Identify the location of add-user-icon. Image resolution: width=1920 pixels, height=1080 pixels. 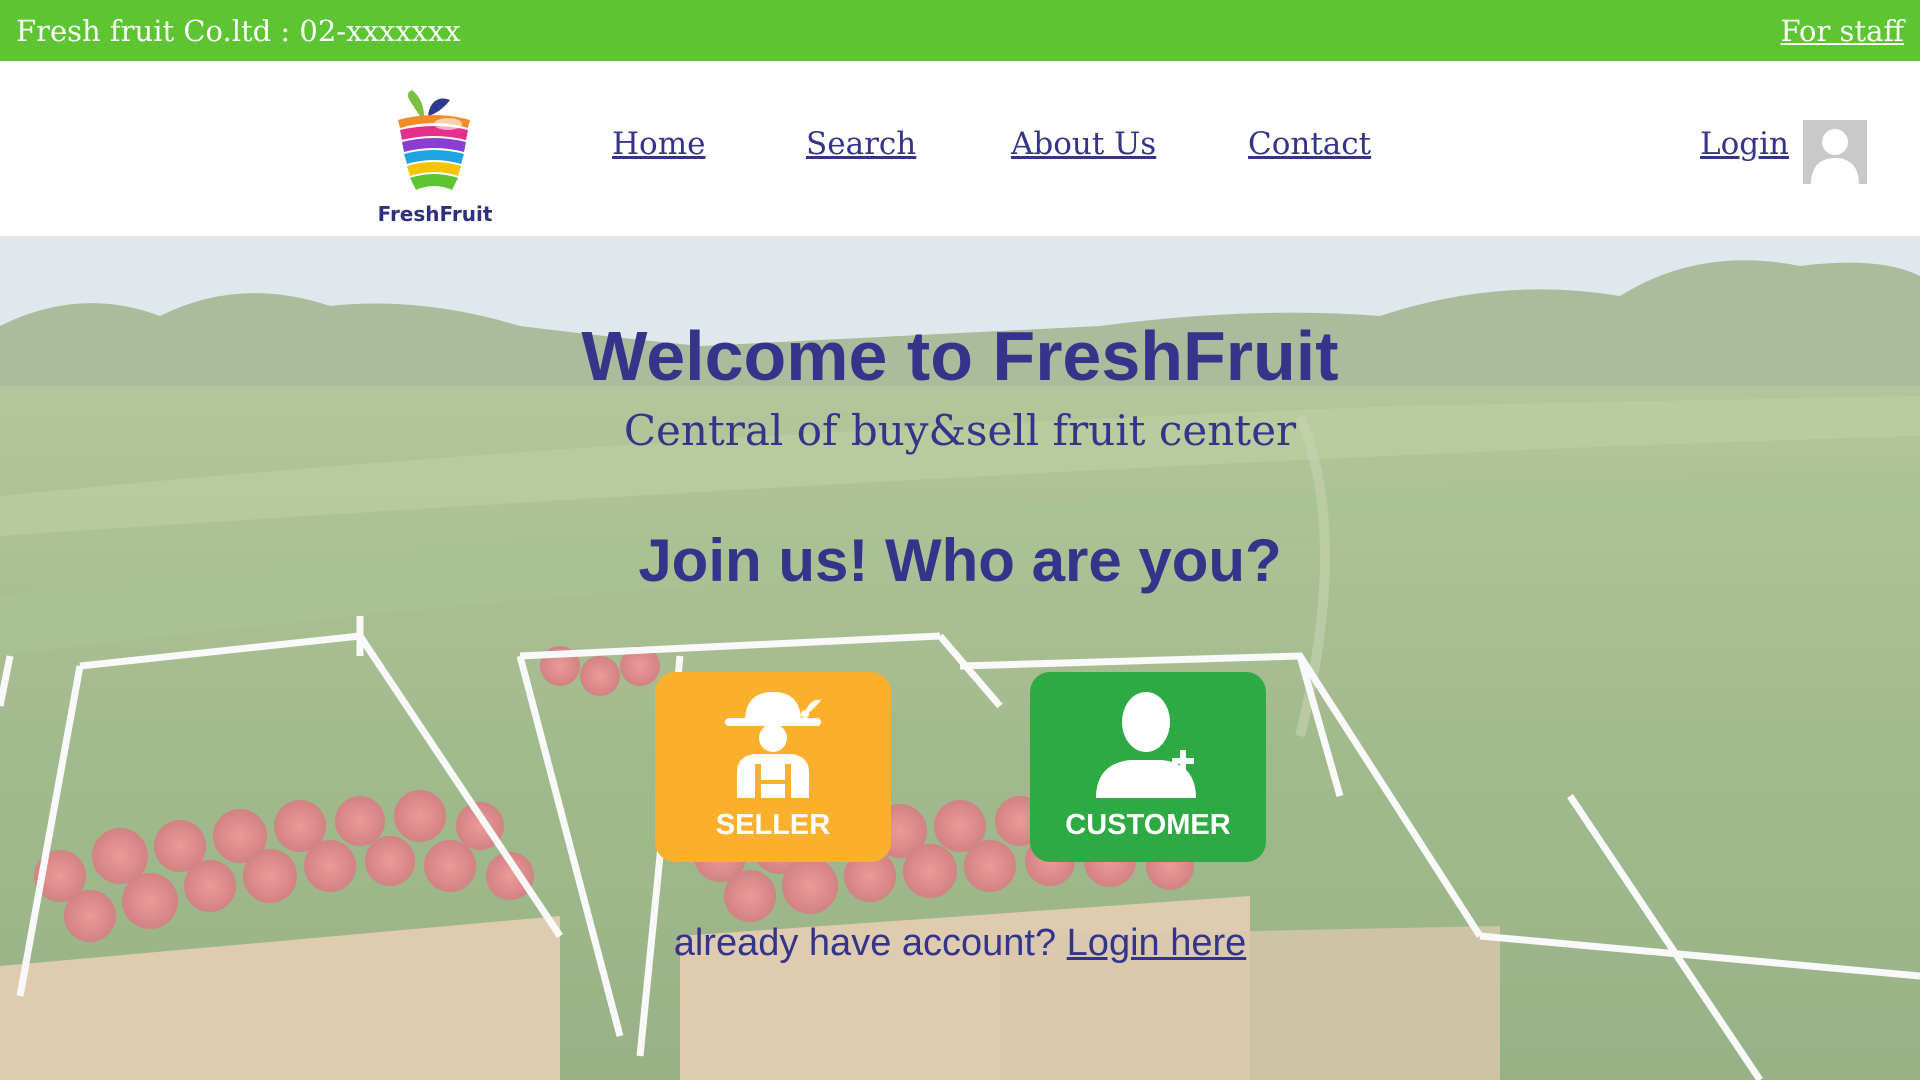
(1146, 745).